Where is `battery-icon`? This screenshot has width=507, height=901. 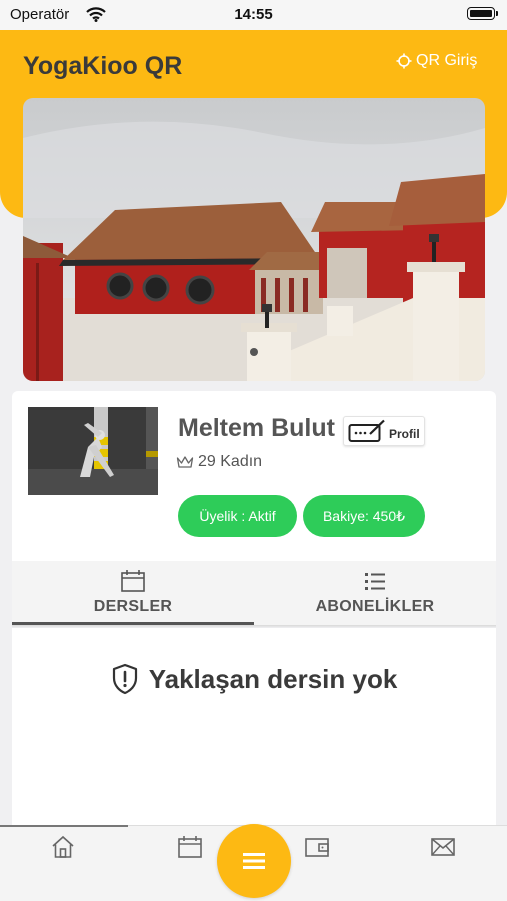 battery-icon is located at coordinates (481, 13).